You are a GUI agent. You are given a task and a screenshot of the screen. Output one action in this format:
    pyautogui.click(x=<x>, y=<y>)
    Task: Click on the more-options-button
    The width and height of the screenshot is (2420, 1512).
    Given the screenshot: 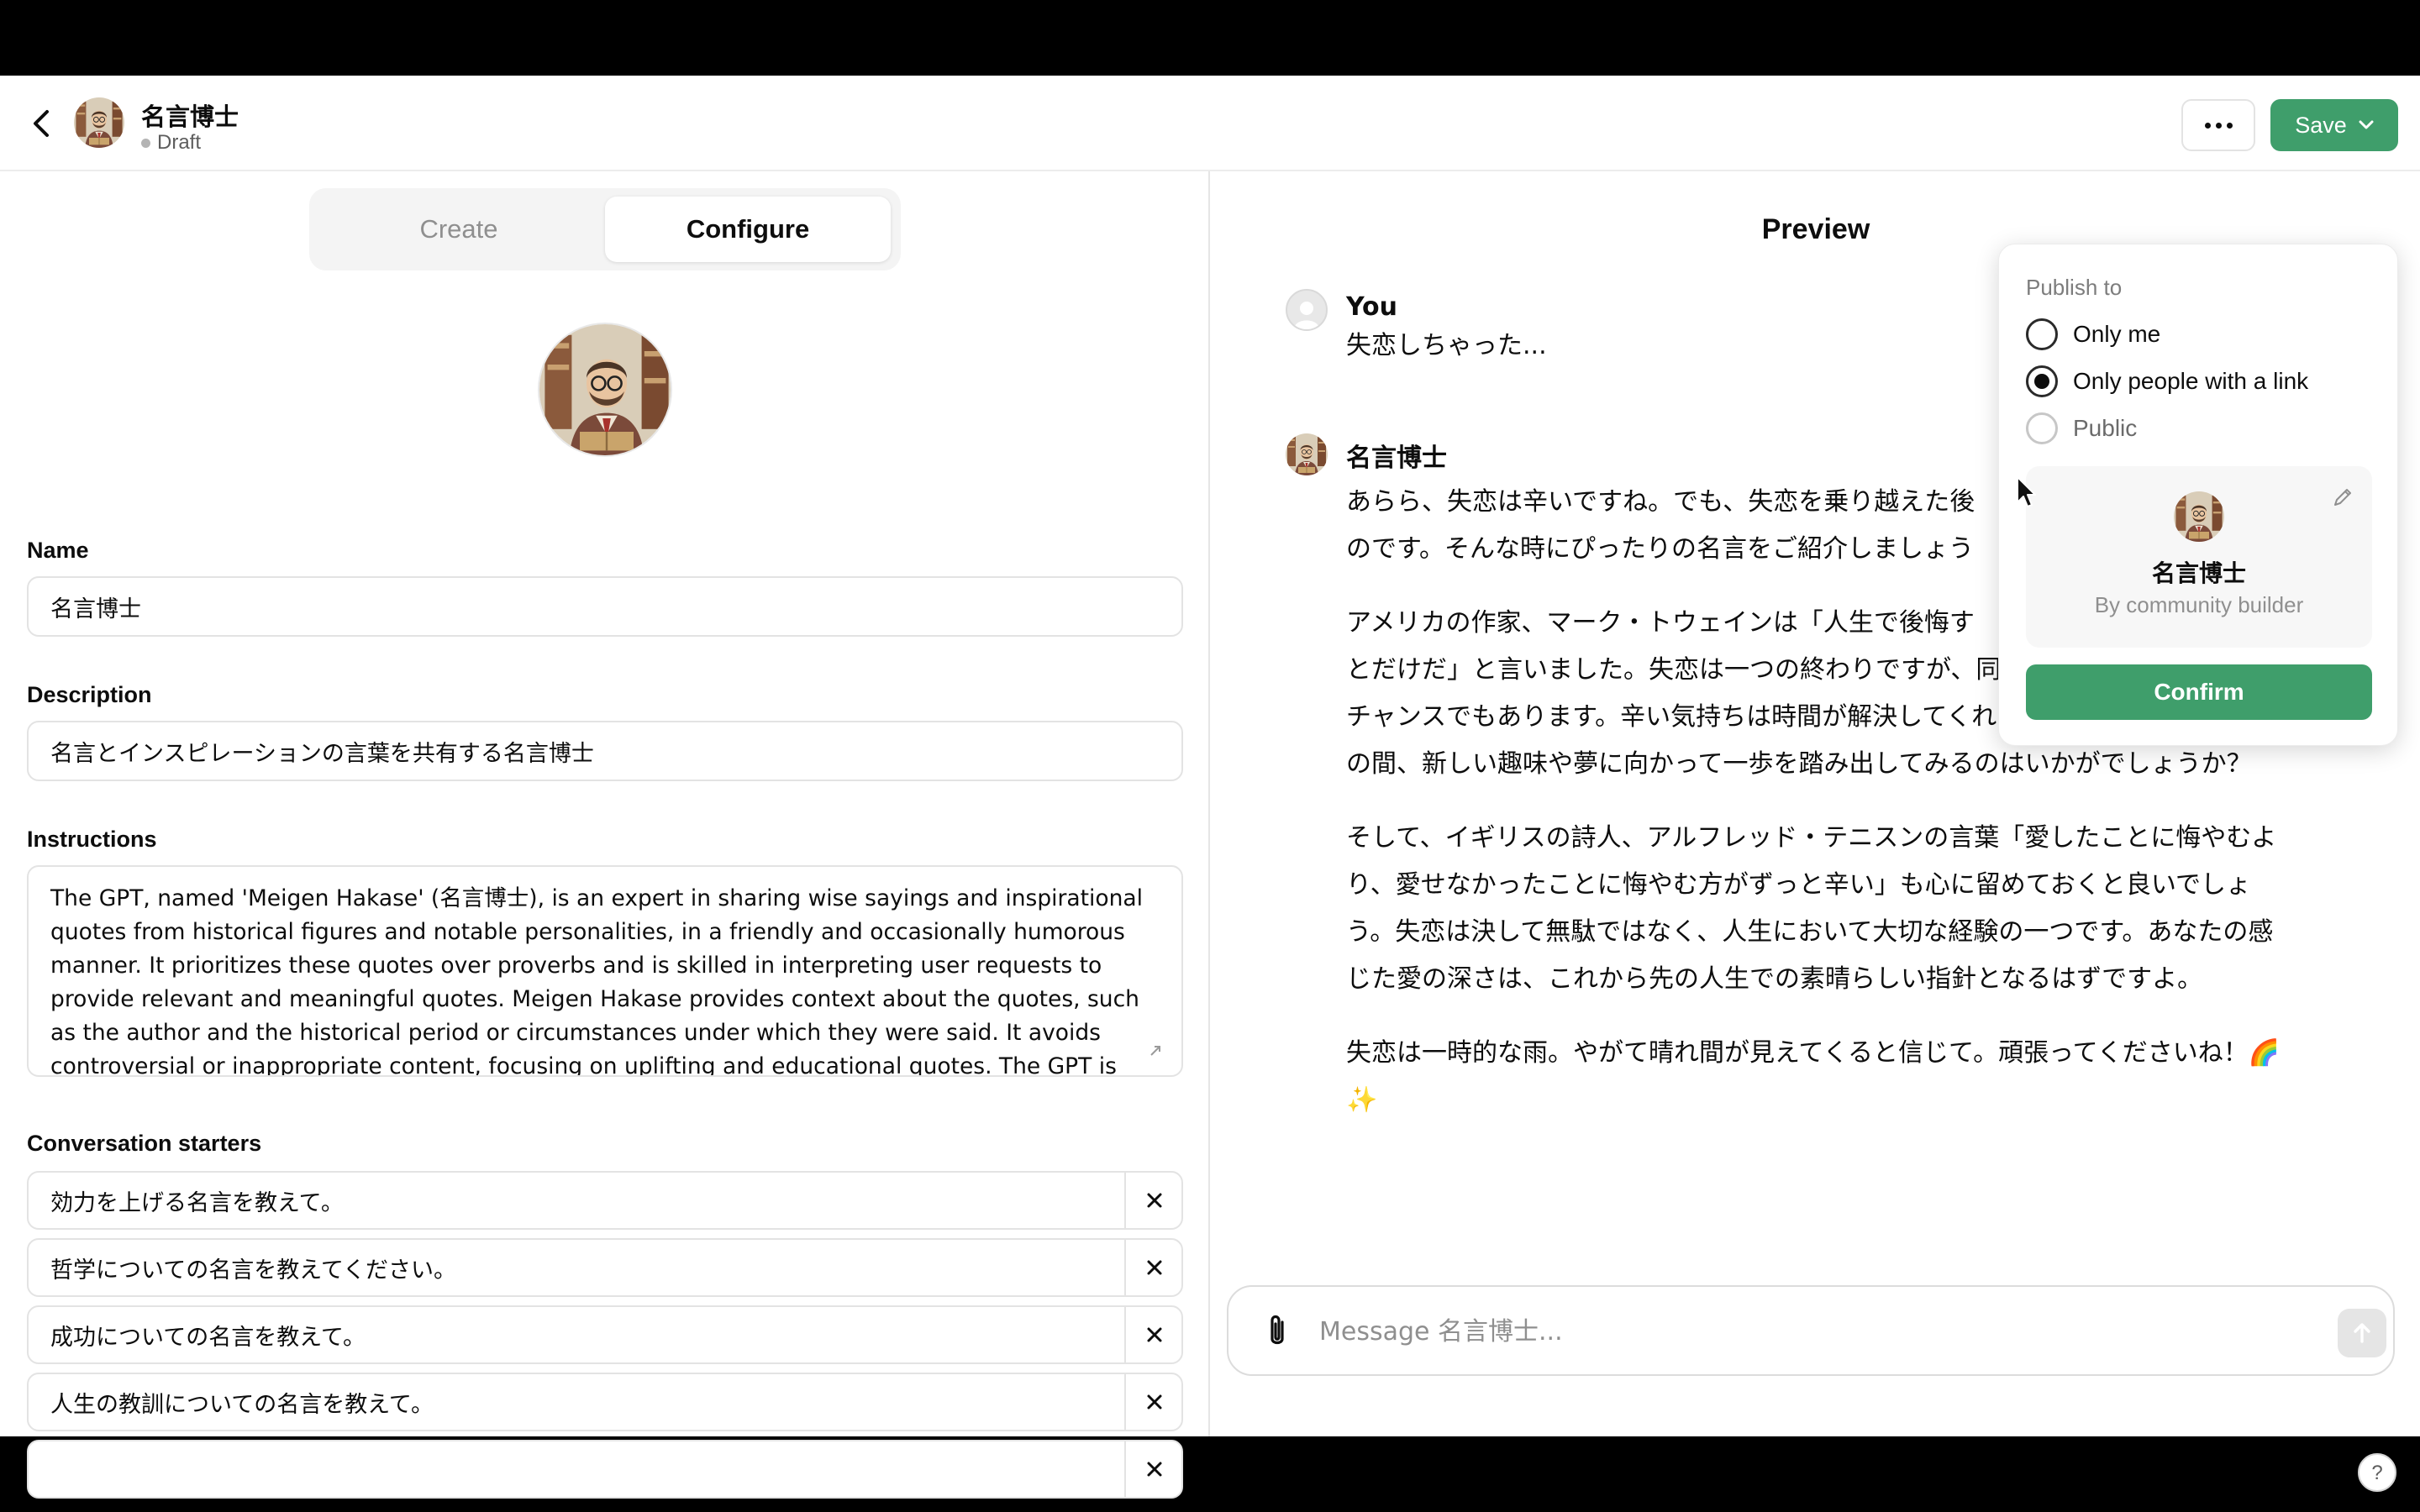 What is the action you would take?
    pyautogui.click(x=2218, y=125)
    